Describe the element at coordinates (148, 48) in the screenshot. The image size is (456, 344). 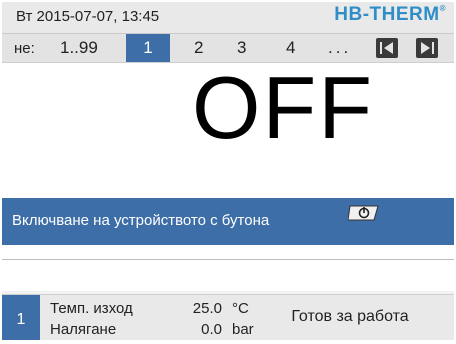
I see `unit-tab-1-selected: 1` at that location.